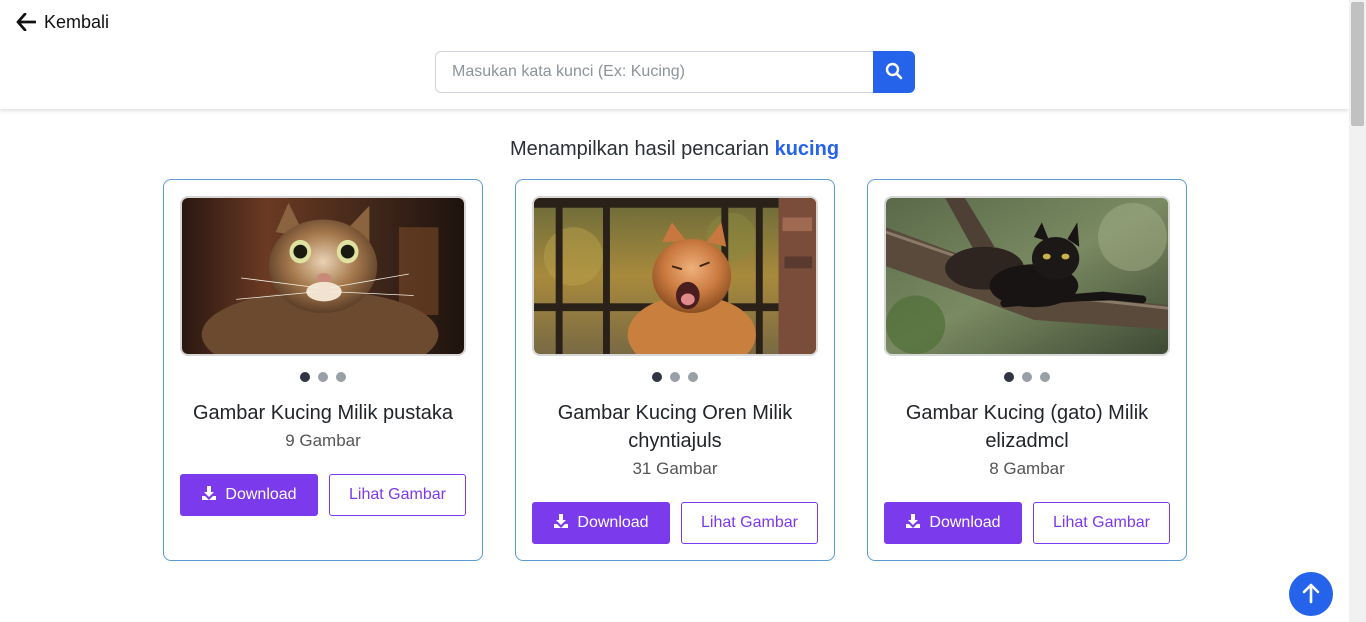 This screenshot has width=1366, height=622. I want to click on back-label: Kembali, so click(77, 21).